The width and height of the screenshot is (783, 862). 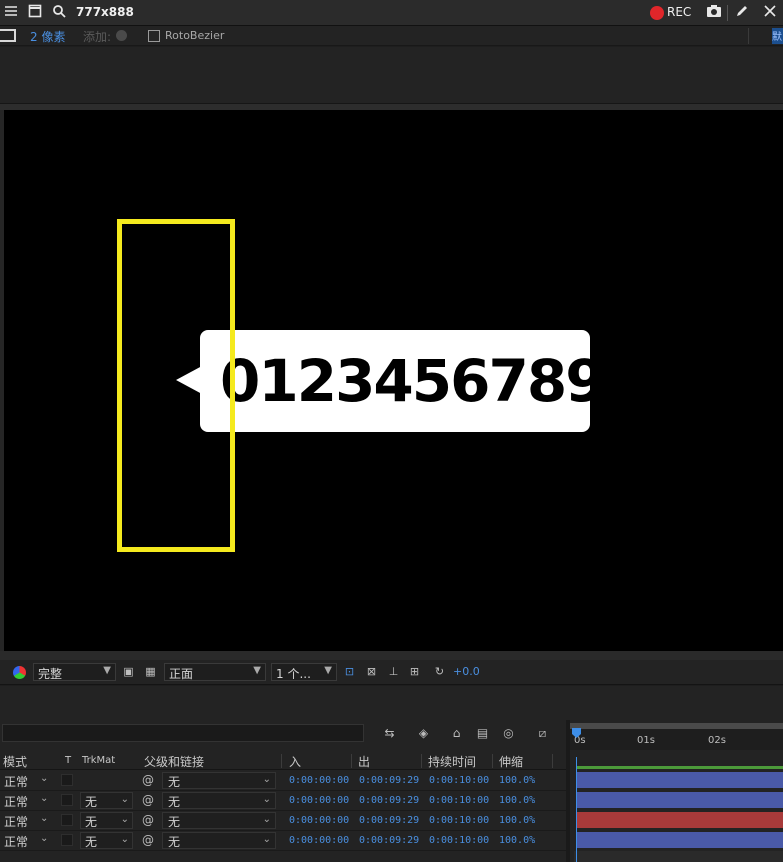 I want to click on empty-panel, so click(x=391, y=703).